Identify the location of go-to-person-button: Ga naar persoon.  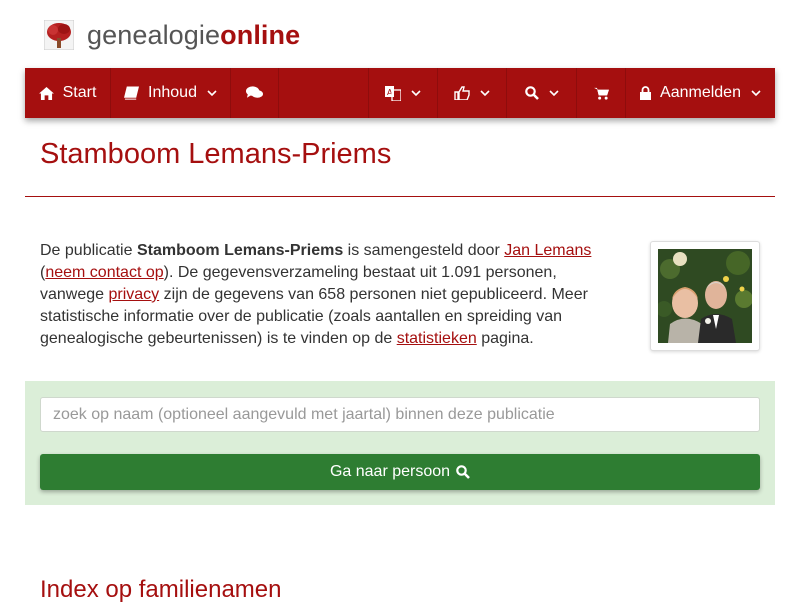
(400, 472).